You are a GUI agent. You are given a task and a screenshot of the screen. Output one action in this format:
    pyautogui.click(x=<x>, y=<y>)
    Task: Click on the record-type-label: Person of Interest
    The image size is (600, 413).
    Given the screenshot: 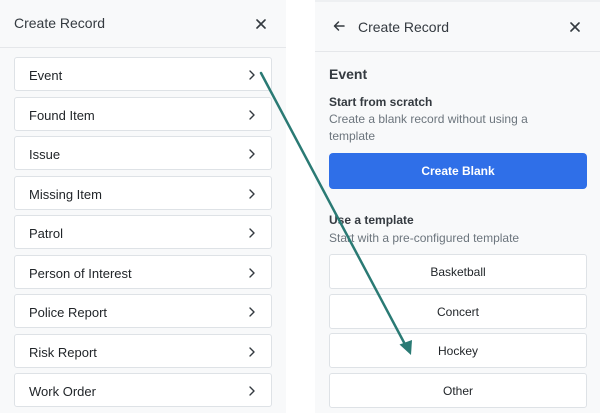 What is the action you would take?
    pyautogui.click(x=80, y=273)
    